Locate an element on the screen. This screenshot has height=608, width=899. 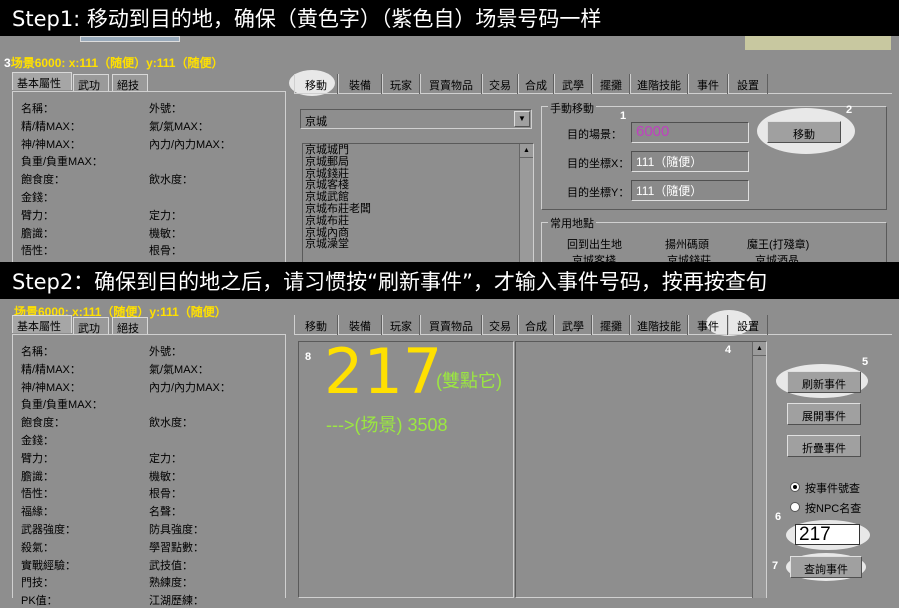
expand-event-button: 展開事件 is located at coordinates (824, 414).